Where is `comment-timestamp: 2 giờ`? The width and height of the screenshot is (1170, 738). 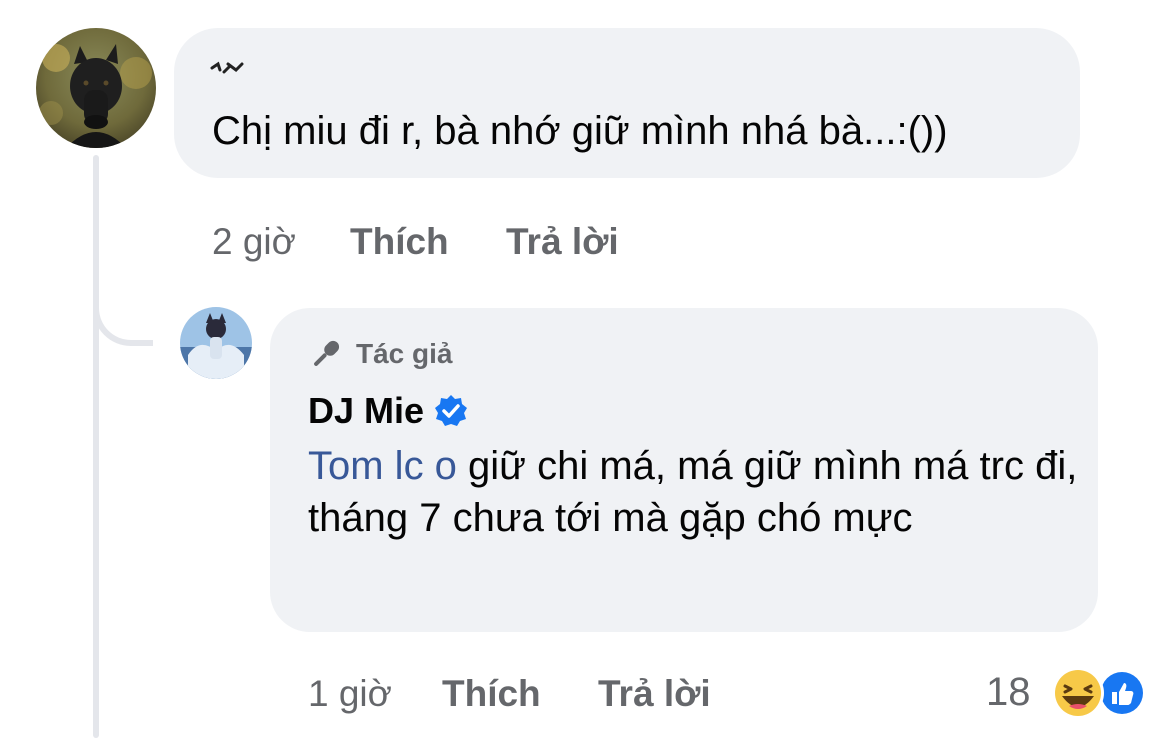
comment-timestamp: 2 giờ is located at coordinates (254, 242).